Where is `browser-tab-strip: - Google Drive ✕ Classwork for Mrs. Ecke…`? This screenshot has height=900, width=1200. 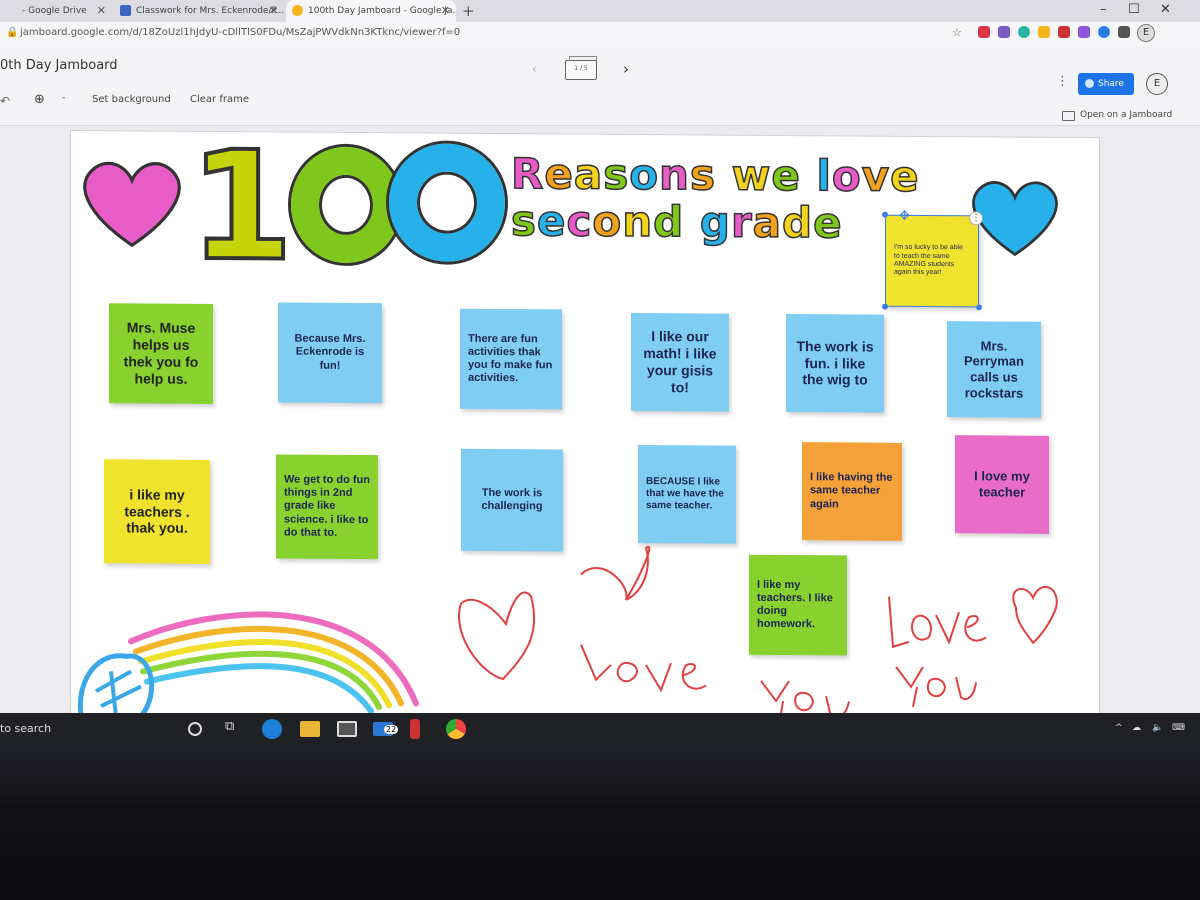
browser-tab-strip: - Google Drive ✕ Classwork for Mrs. Ecke… is located at coordinates (600, 11).